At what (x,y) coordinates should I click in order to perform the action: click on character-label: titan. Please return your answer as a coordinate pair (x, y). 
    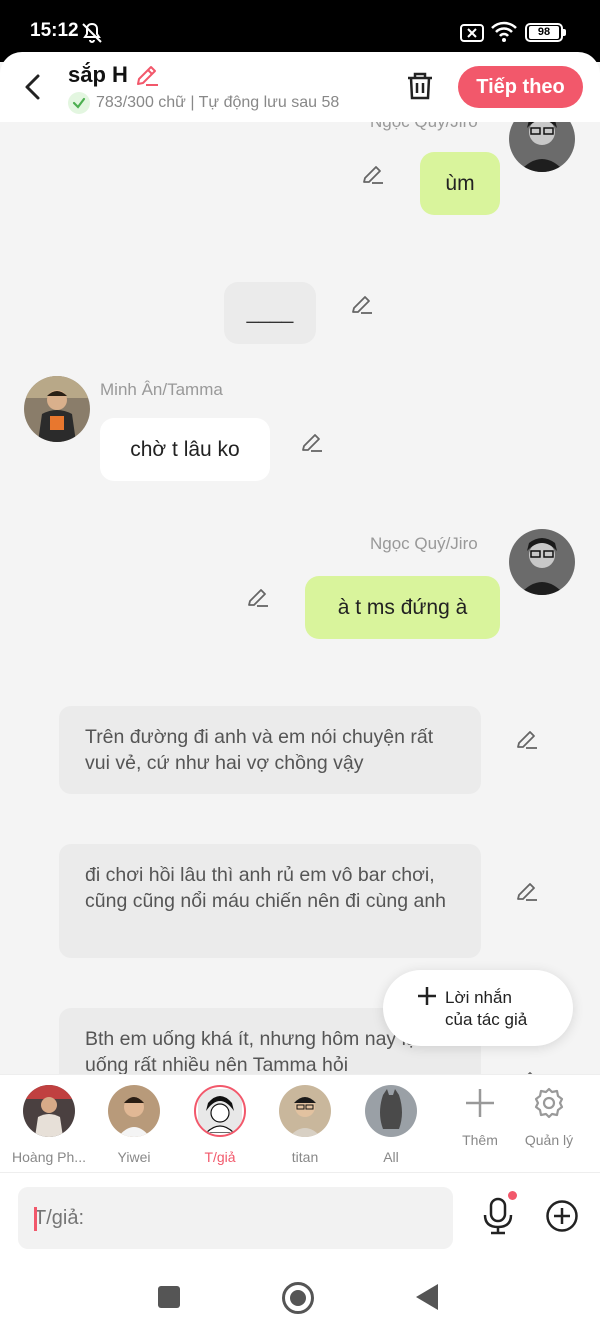
    Looking at the image, I should click on (305, 1157).